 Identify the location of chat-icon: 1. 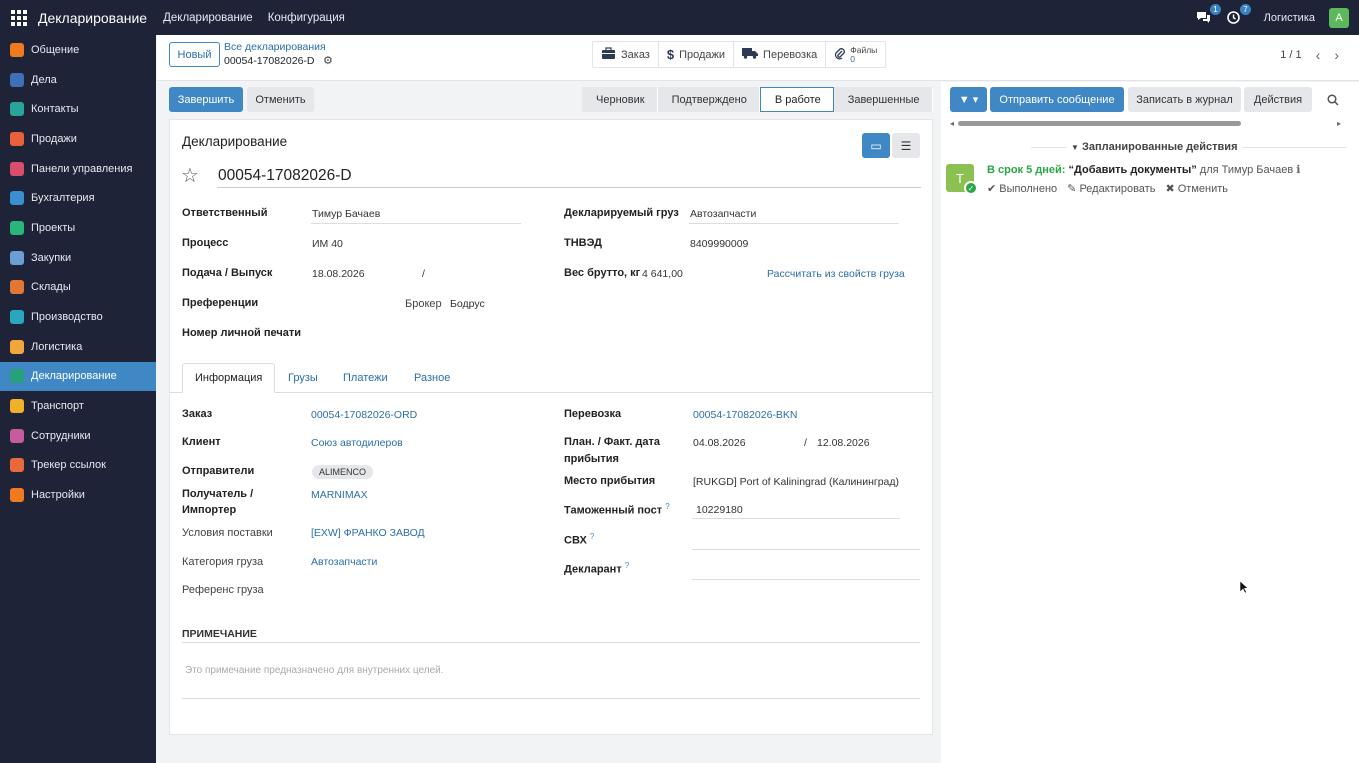
(1208, 14).